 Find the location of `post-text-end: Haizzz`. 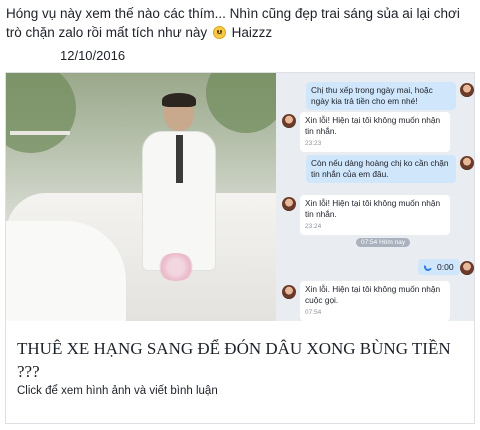

post-text-end: Haizzz is located at coordinates (252, 32).